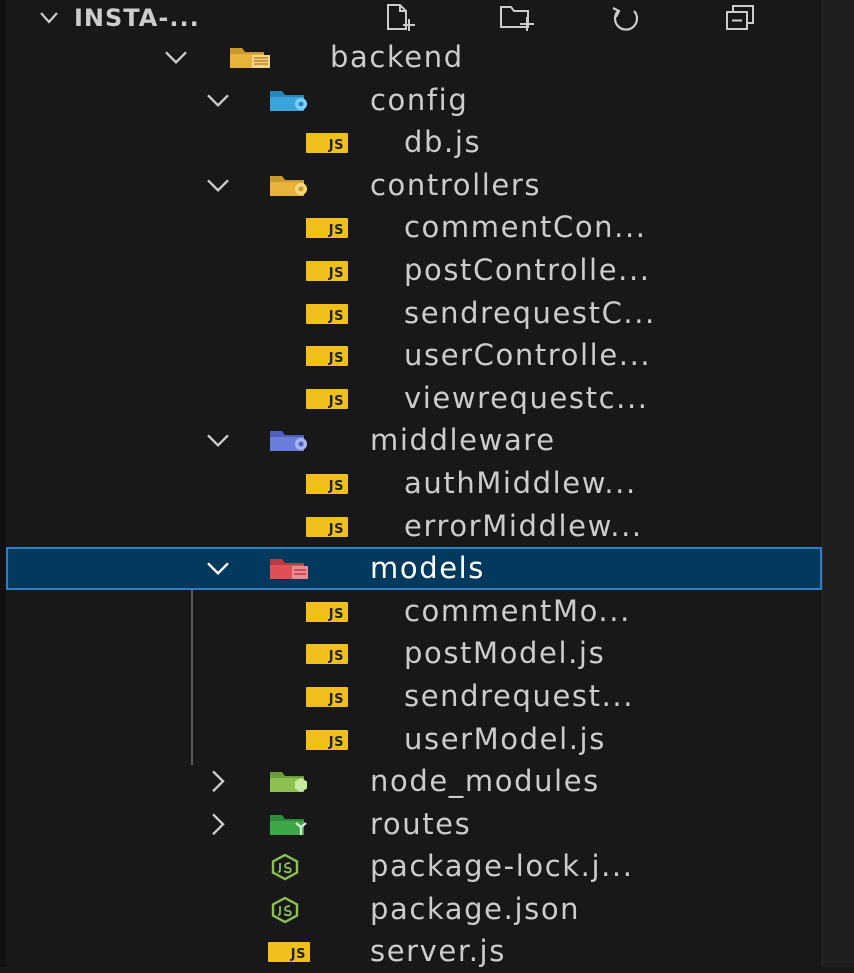  What do you see at coordinates (456, 184) in the screenshot?
I see `tree-item-label: controllers` at bounding box center [456, 184].